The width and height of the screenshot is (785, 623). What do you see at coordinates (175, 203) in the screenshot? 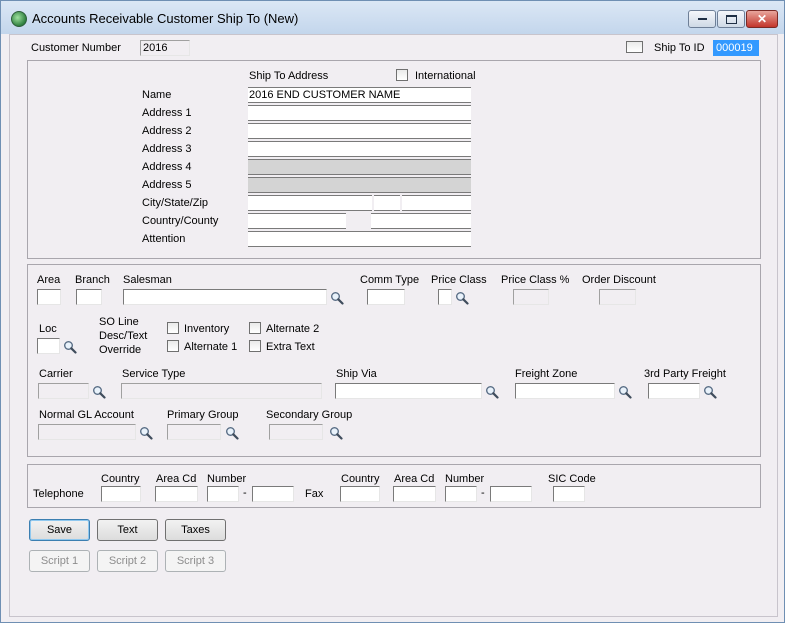
I see `city-state-zip-label: City/State/Zip` at bounding box center [175, 203].